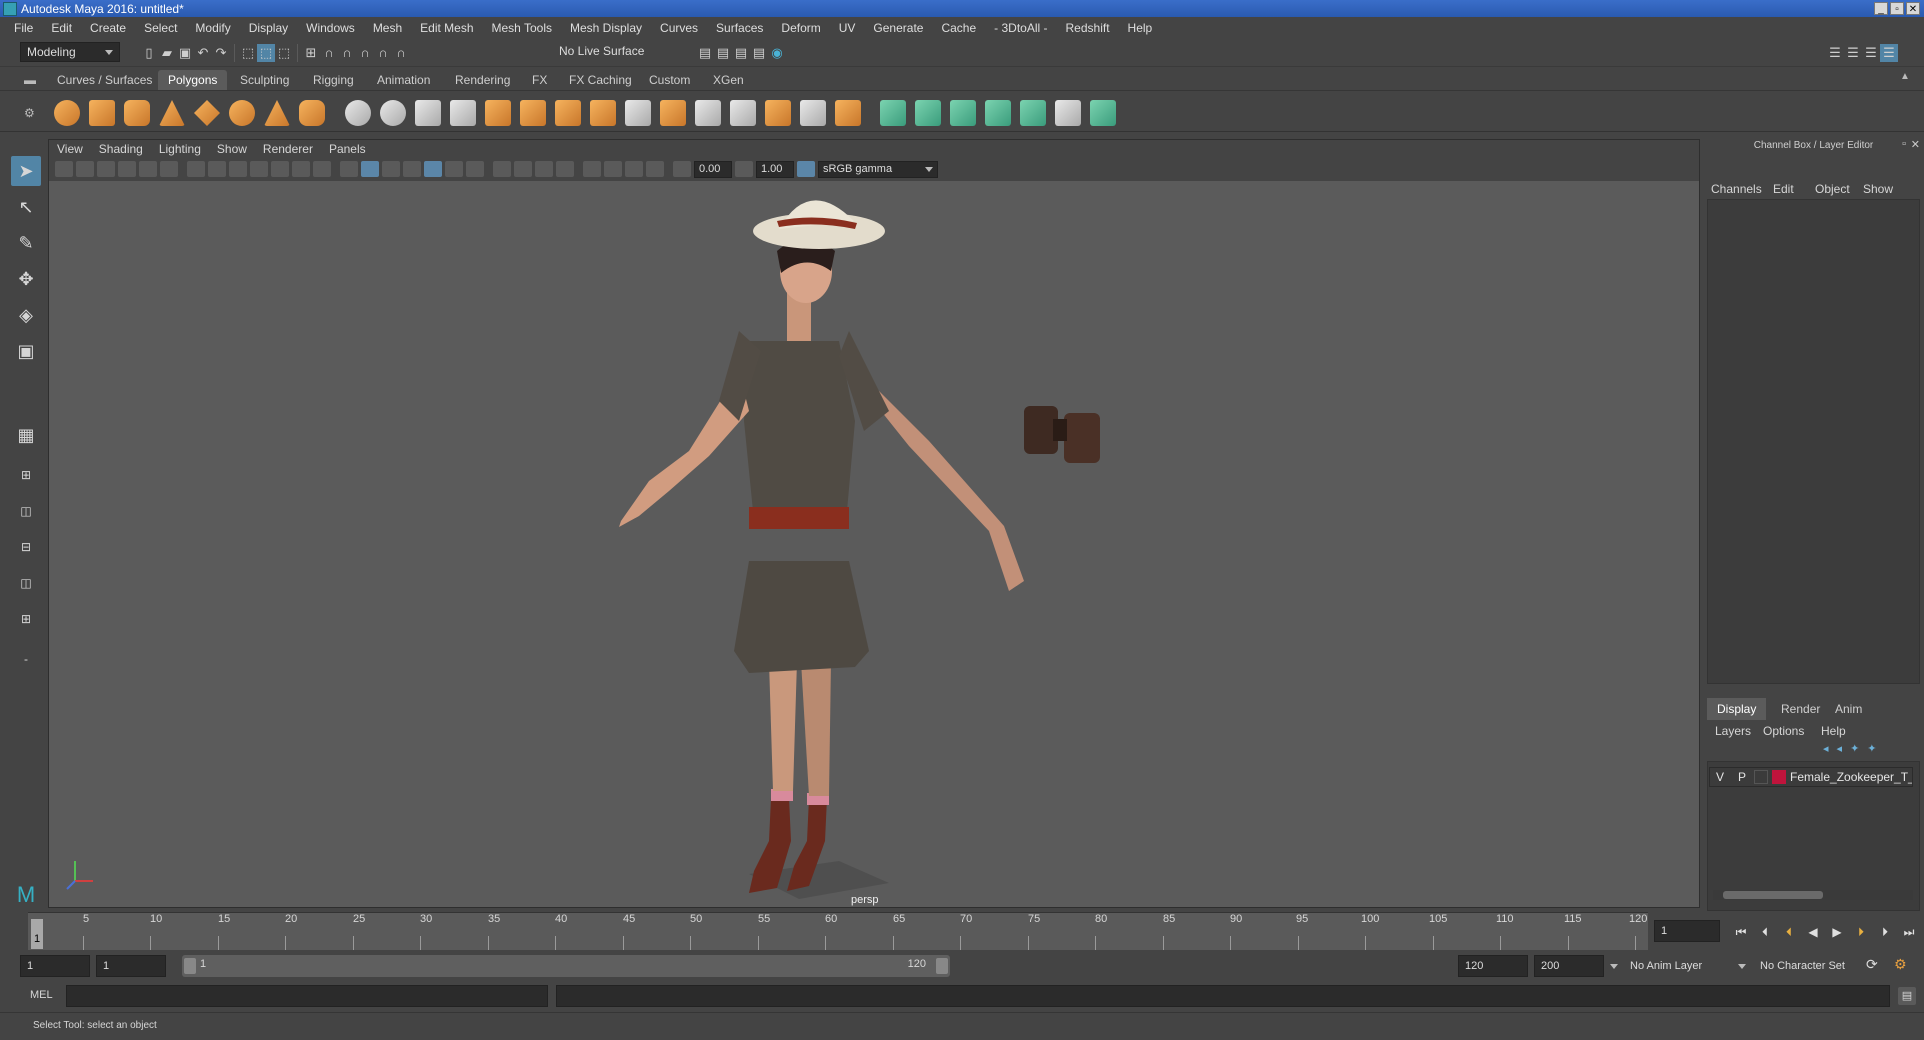 The height and width of the screenshot is (1040, 1924). Describe the element at coordinates (266, 53) in the screenshot. I see `select-object-icon: ⬚` at that location.